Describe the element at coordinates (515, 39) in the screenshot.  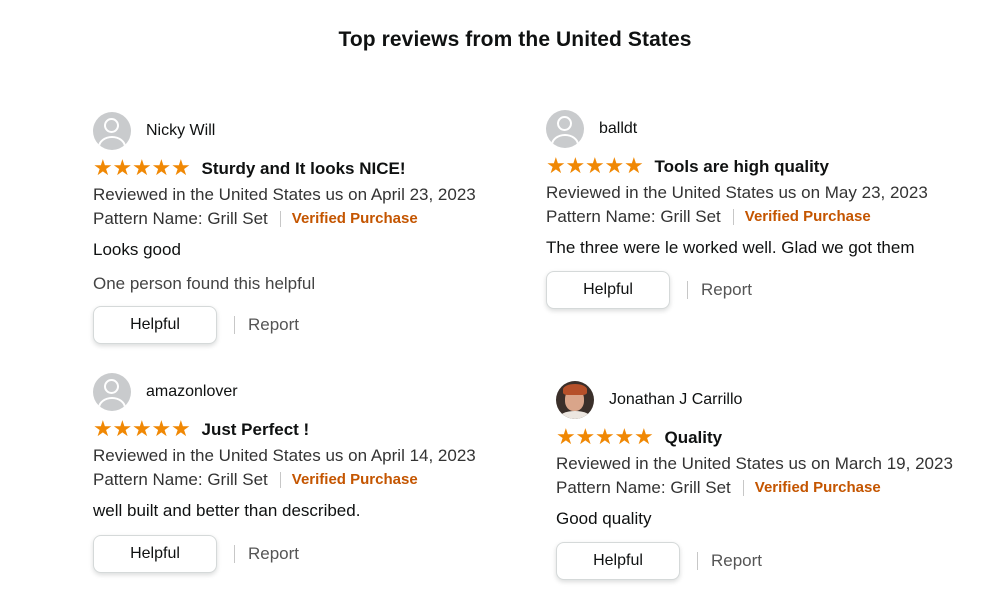
I see `section-heading: Top reviews from the United States` at that location.